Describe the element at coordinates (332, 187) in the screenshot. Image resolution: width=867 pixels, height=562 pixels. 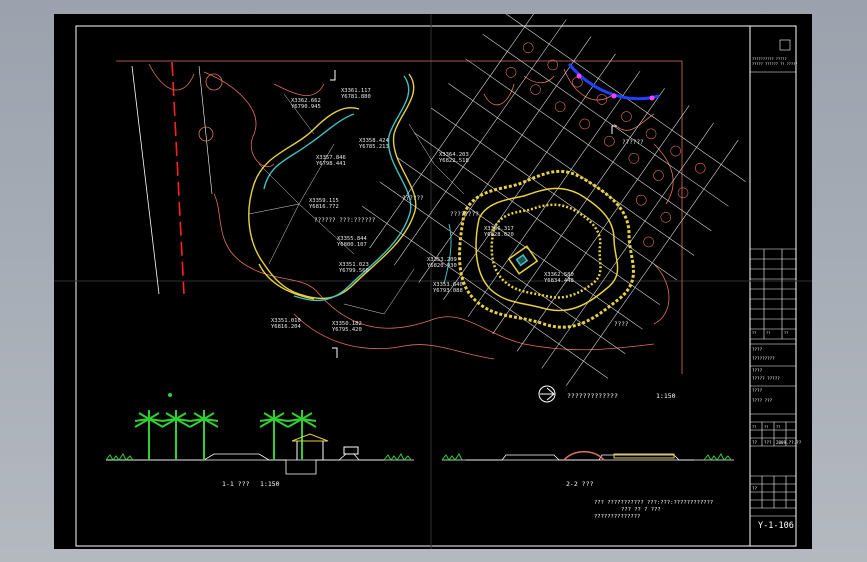
I see `stream-path` at that location.